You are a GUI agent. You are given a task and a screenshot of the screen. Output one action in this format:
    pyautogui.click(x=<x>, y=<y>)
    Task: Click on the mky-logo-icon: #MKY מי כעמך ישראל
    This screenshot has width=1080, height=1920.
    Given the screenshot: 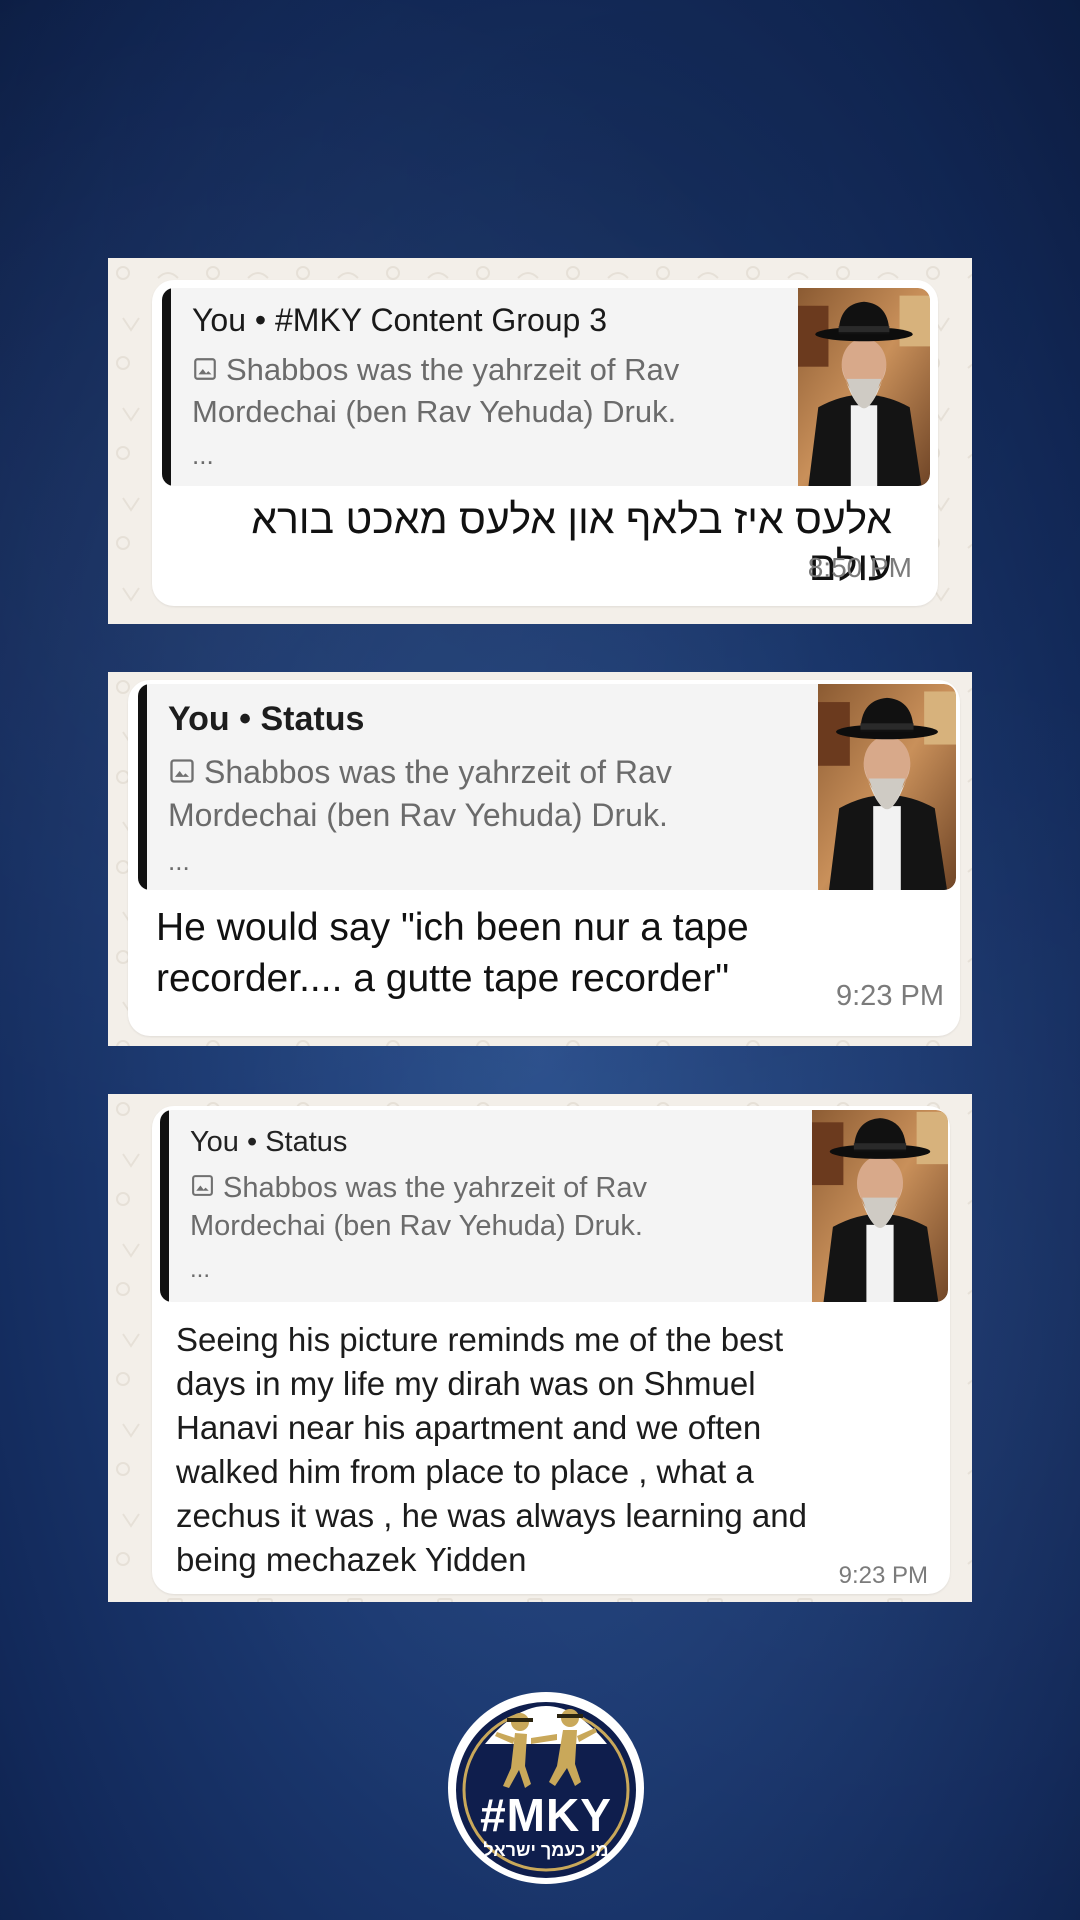 What is the action you would take?
    pyautogui.click(x=546, y=1782)
    